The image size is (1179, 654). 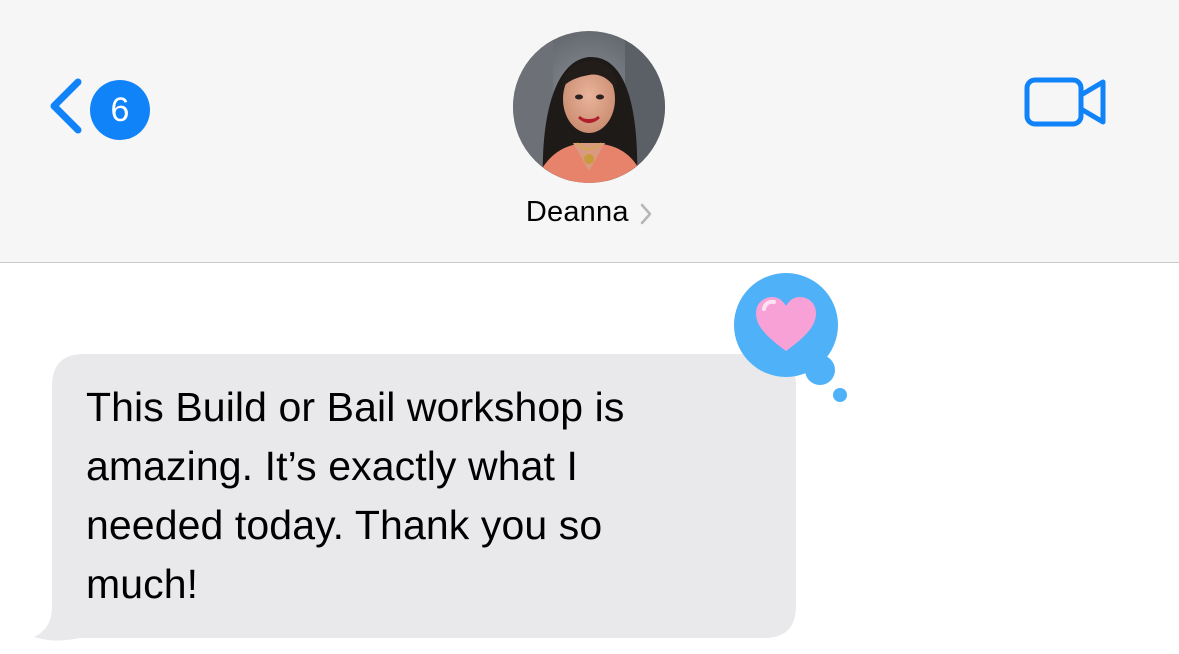 What do you see at coordinates (66, 106) in the screenshot?
I see `chevron-left-icon` at bounding box center [66, 106].